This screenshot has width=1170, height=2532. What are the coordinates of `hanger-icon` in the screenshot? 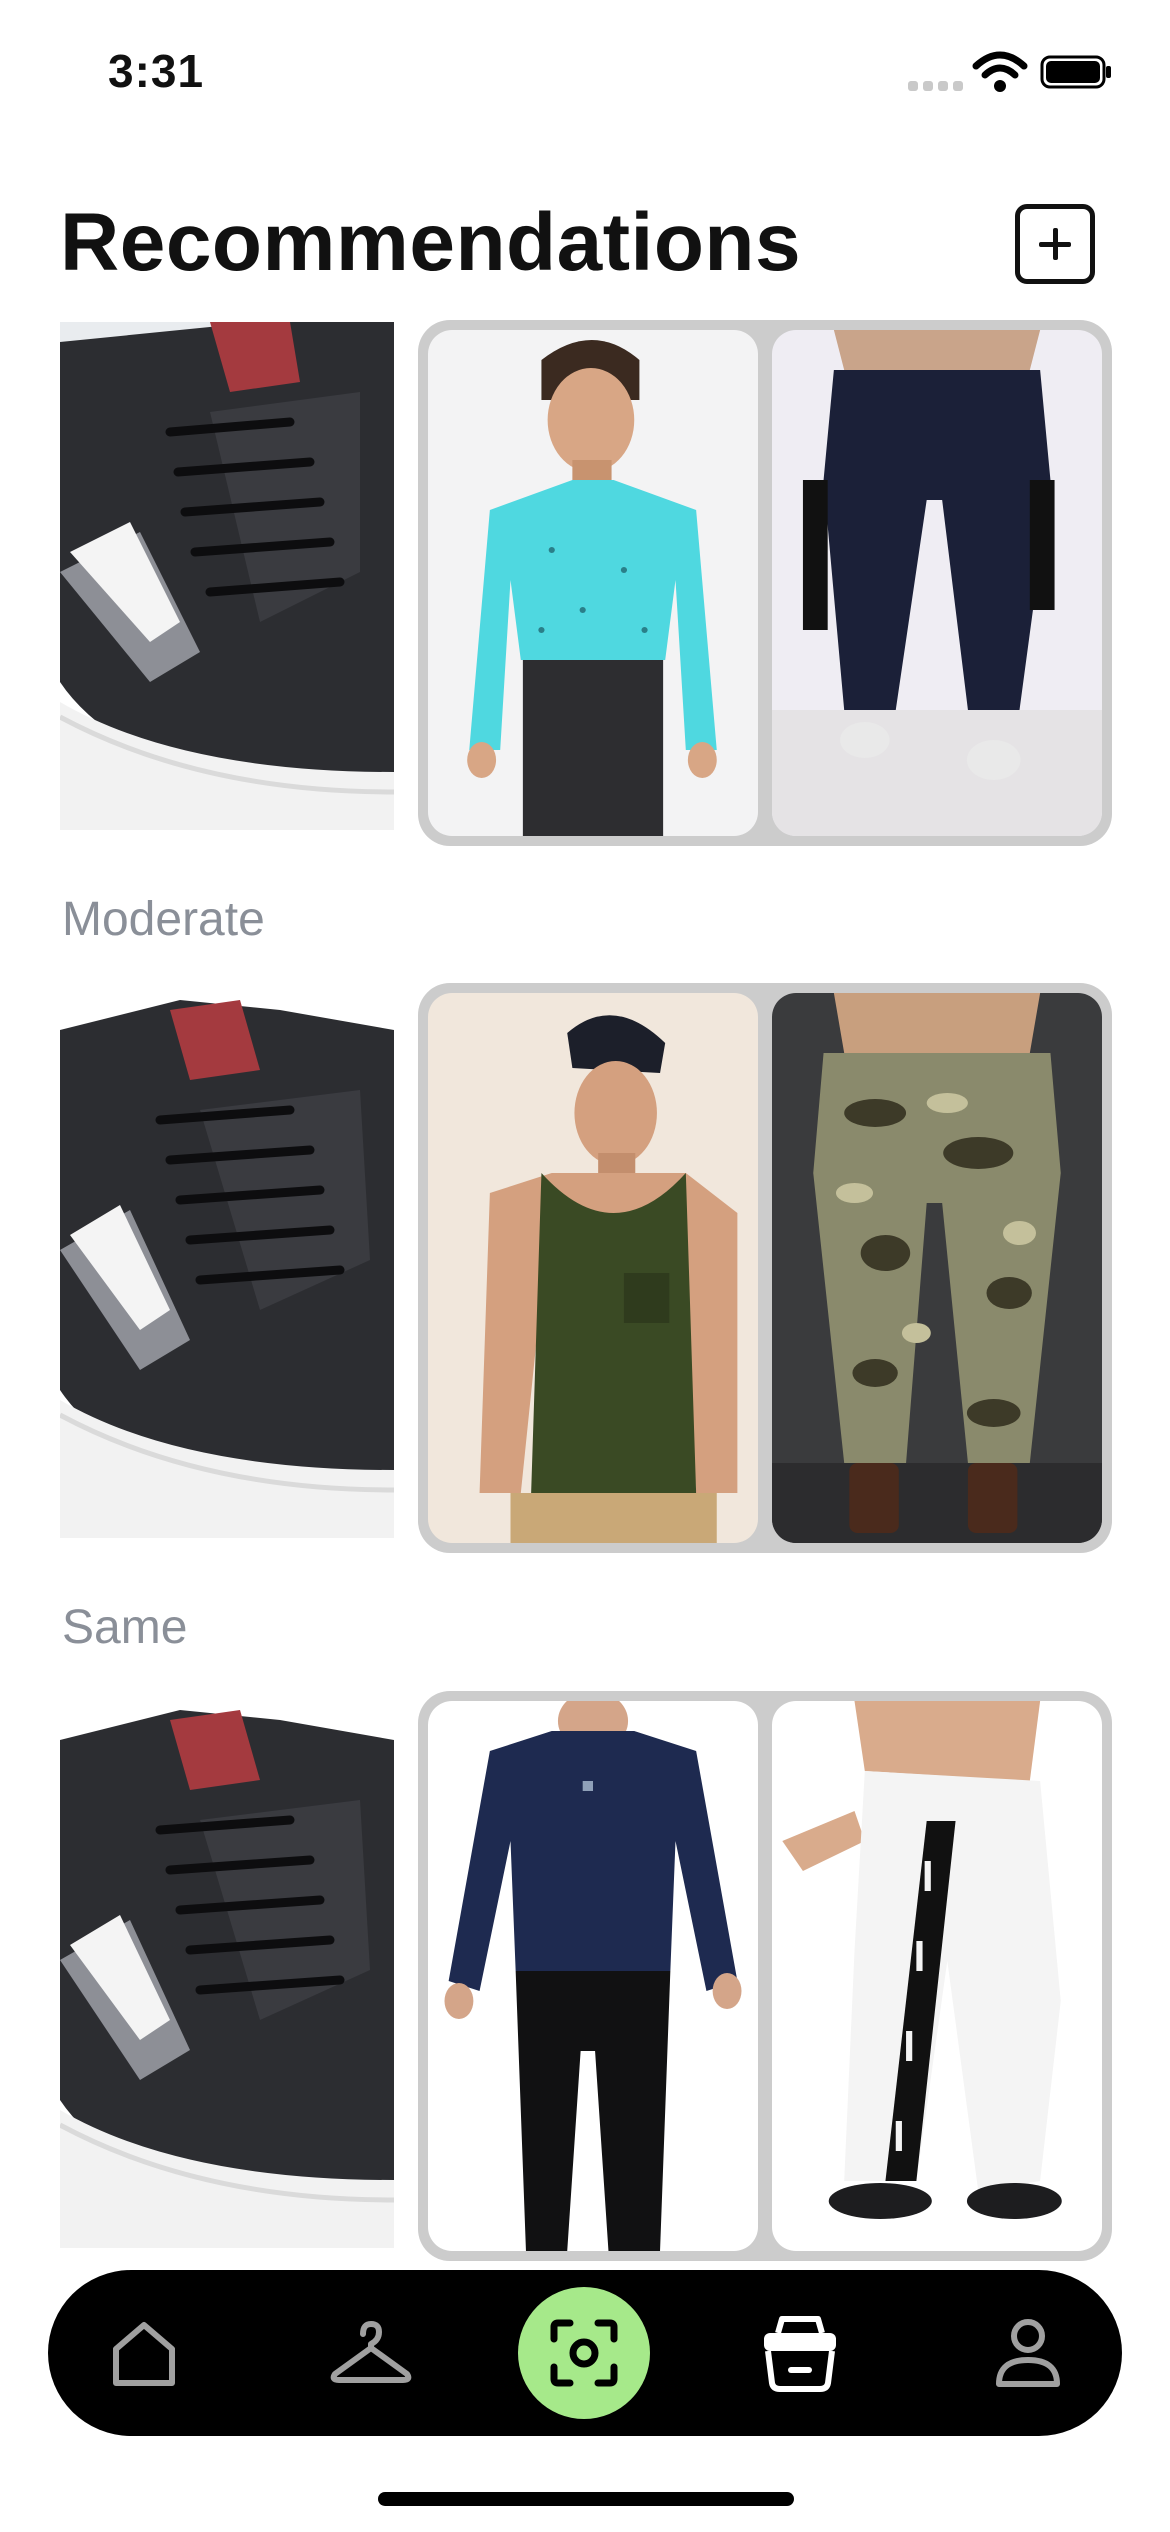 It's located at (371, 2352).